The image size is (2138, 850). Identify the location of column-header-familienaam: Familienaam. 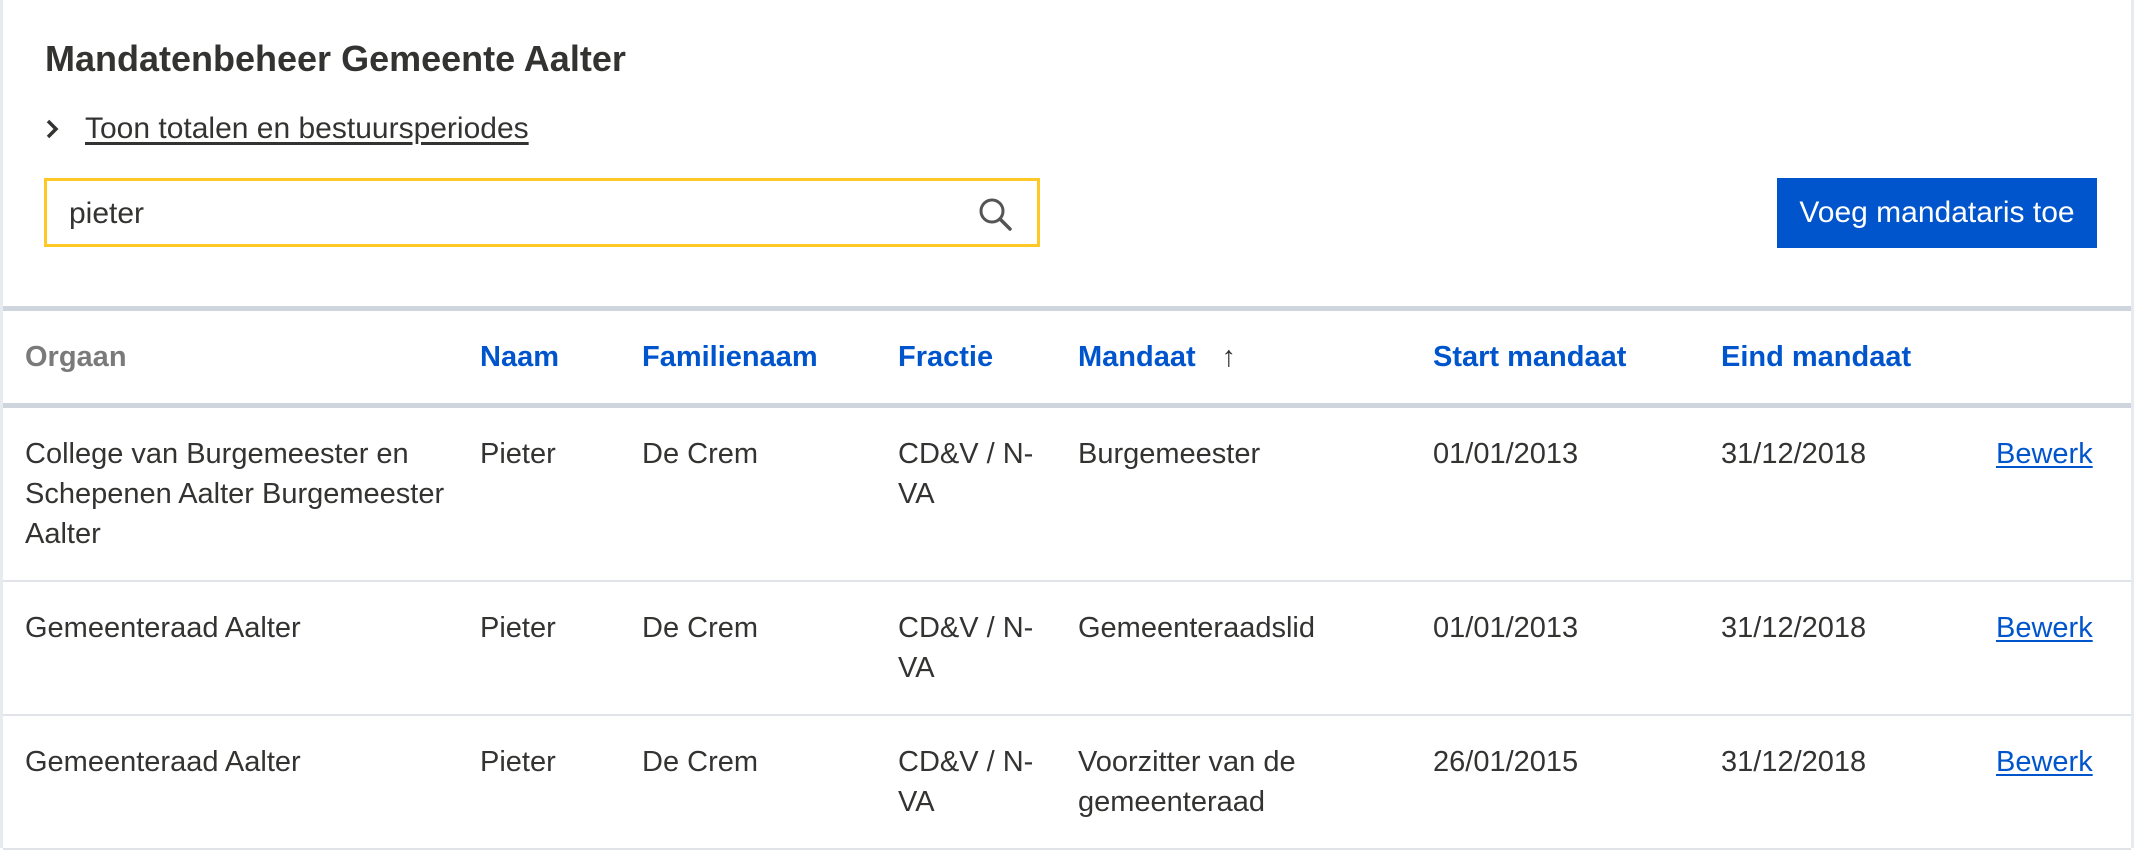
(770, 358).